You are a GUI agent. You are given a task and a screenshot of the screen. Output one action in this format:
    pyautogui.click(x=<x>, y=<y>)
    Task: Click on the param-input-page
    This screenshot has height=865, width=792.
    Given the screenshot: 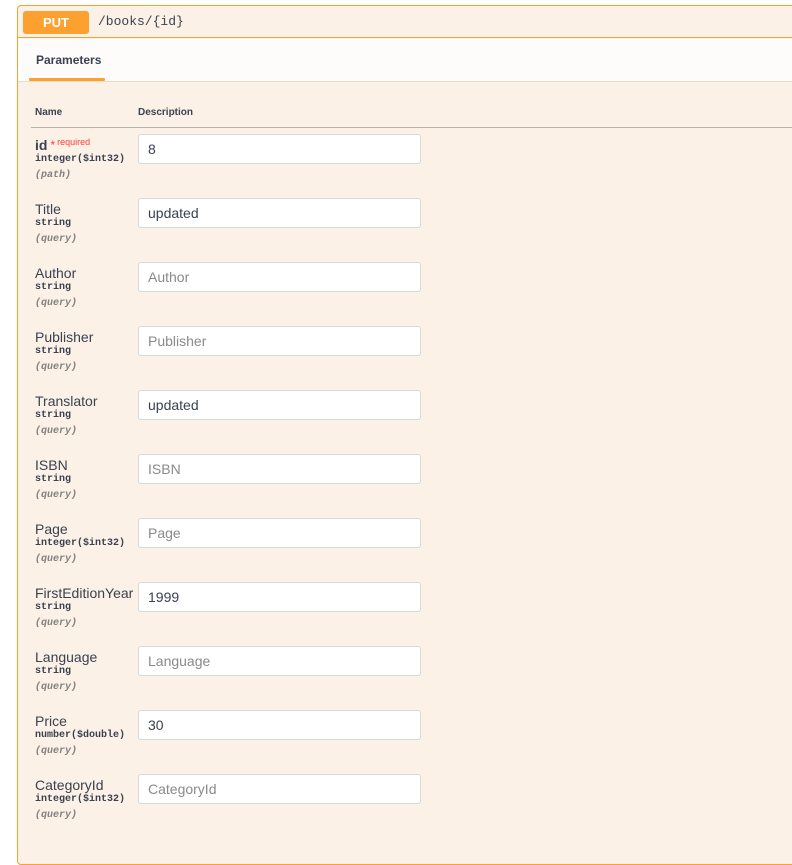 What is the action you would take?
    pyautogui.click(x=279, y=533)
    